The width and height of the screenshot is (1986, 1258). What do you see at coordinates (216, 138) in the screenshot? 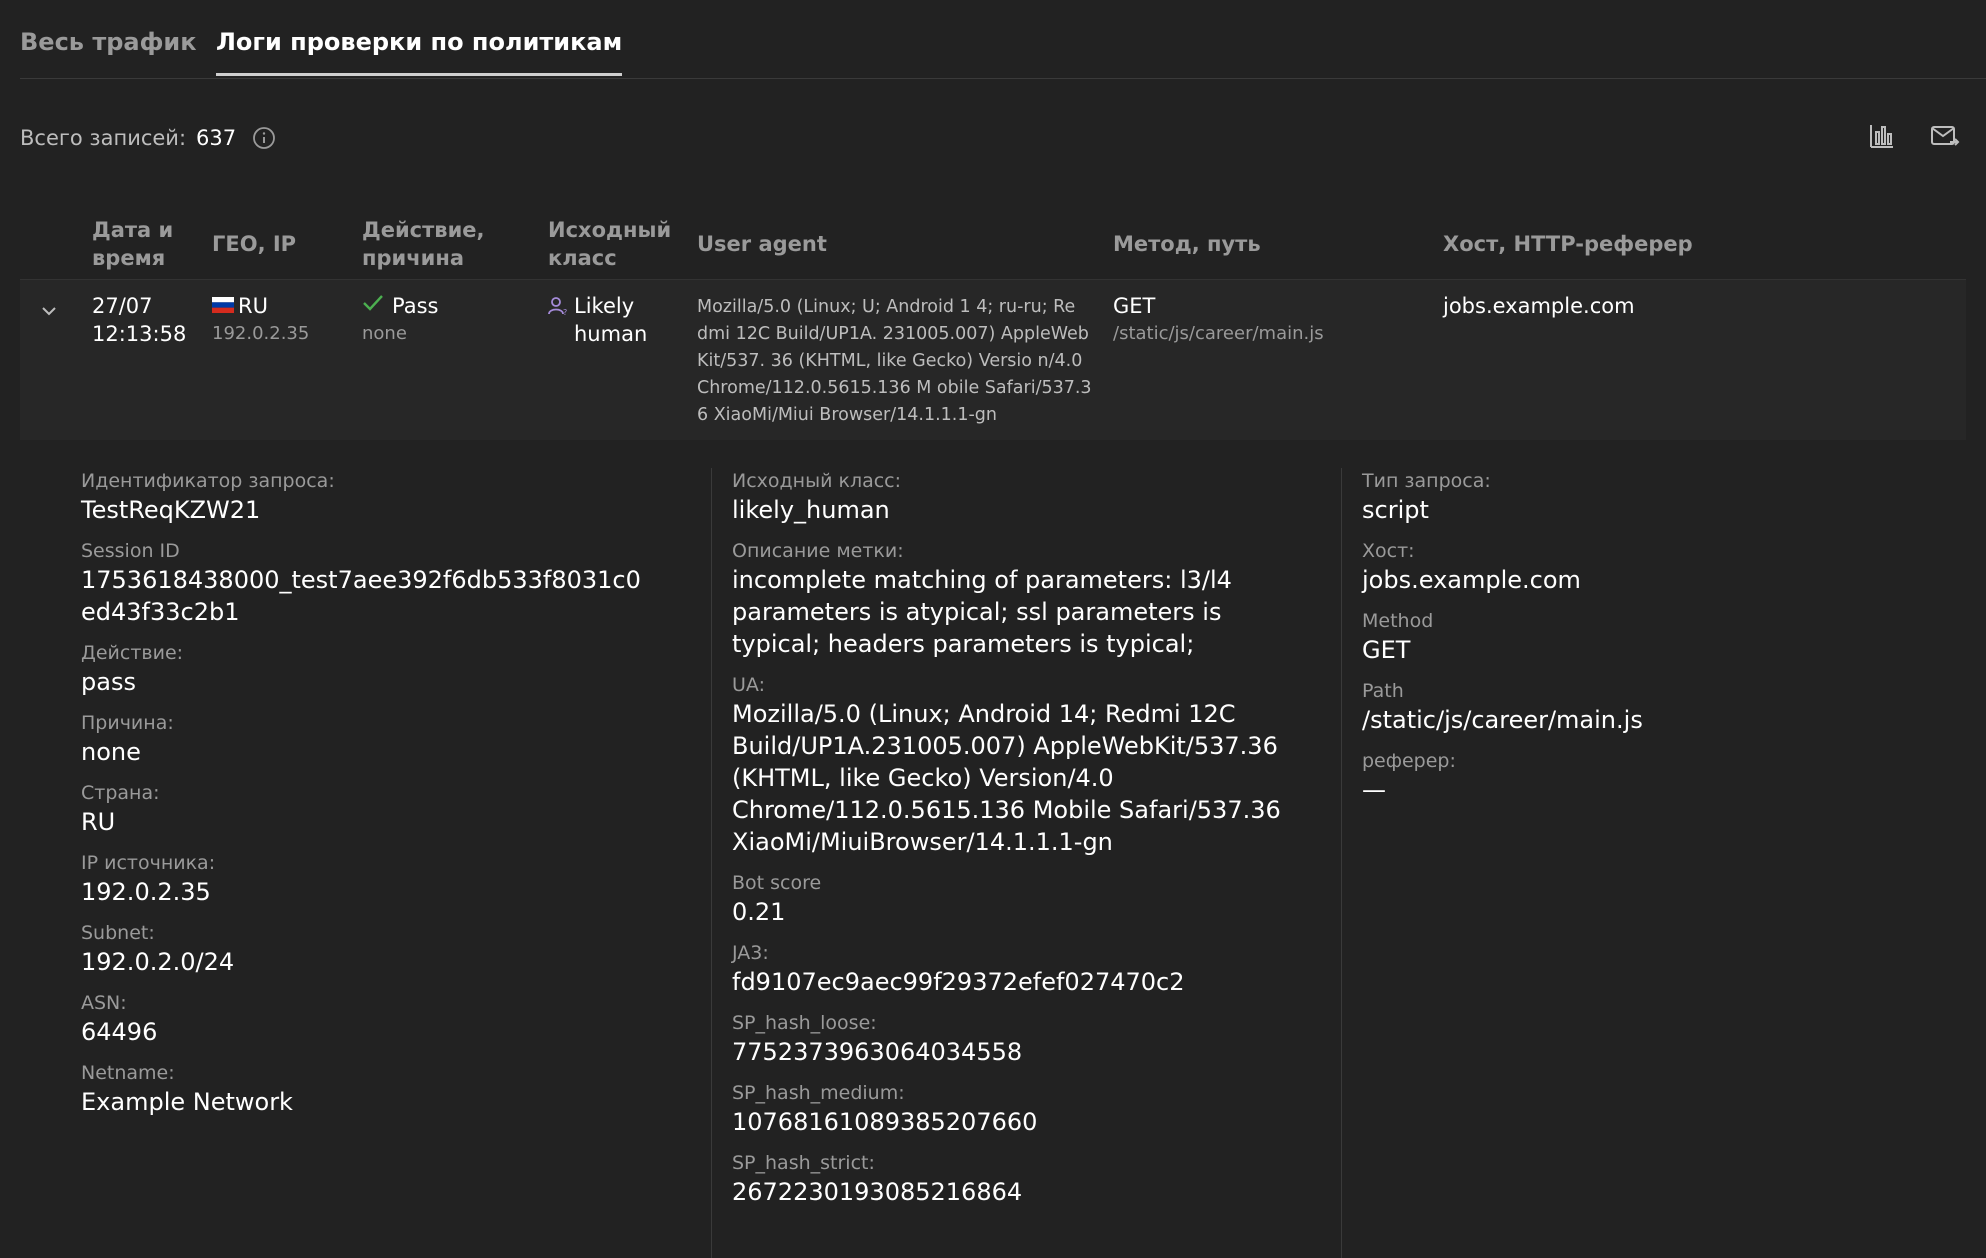
I see `records-count: 637` at bounding box center [216, 138].